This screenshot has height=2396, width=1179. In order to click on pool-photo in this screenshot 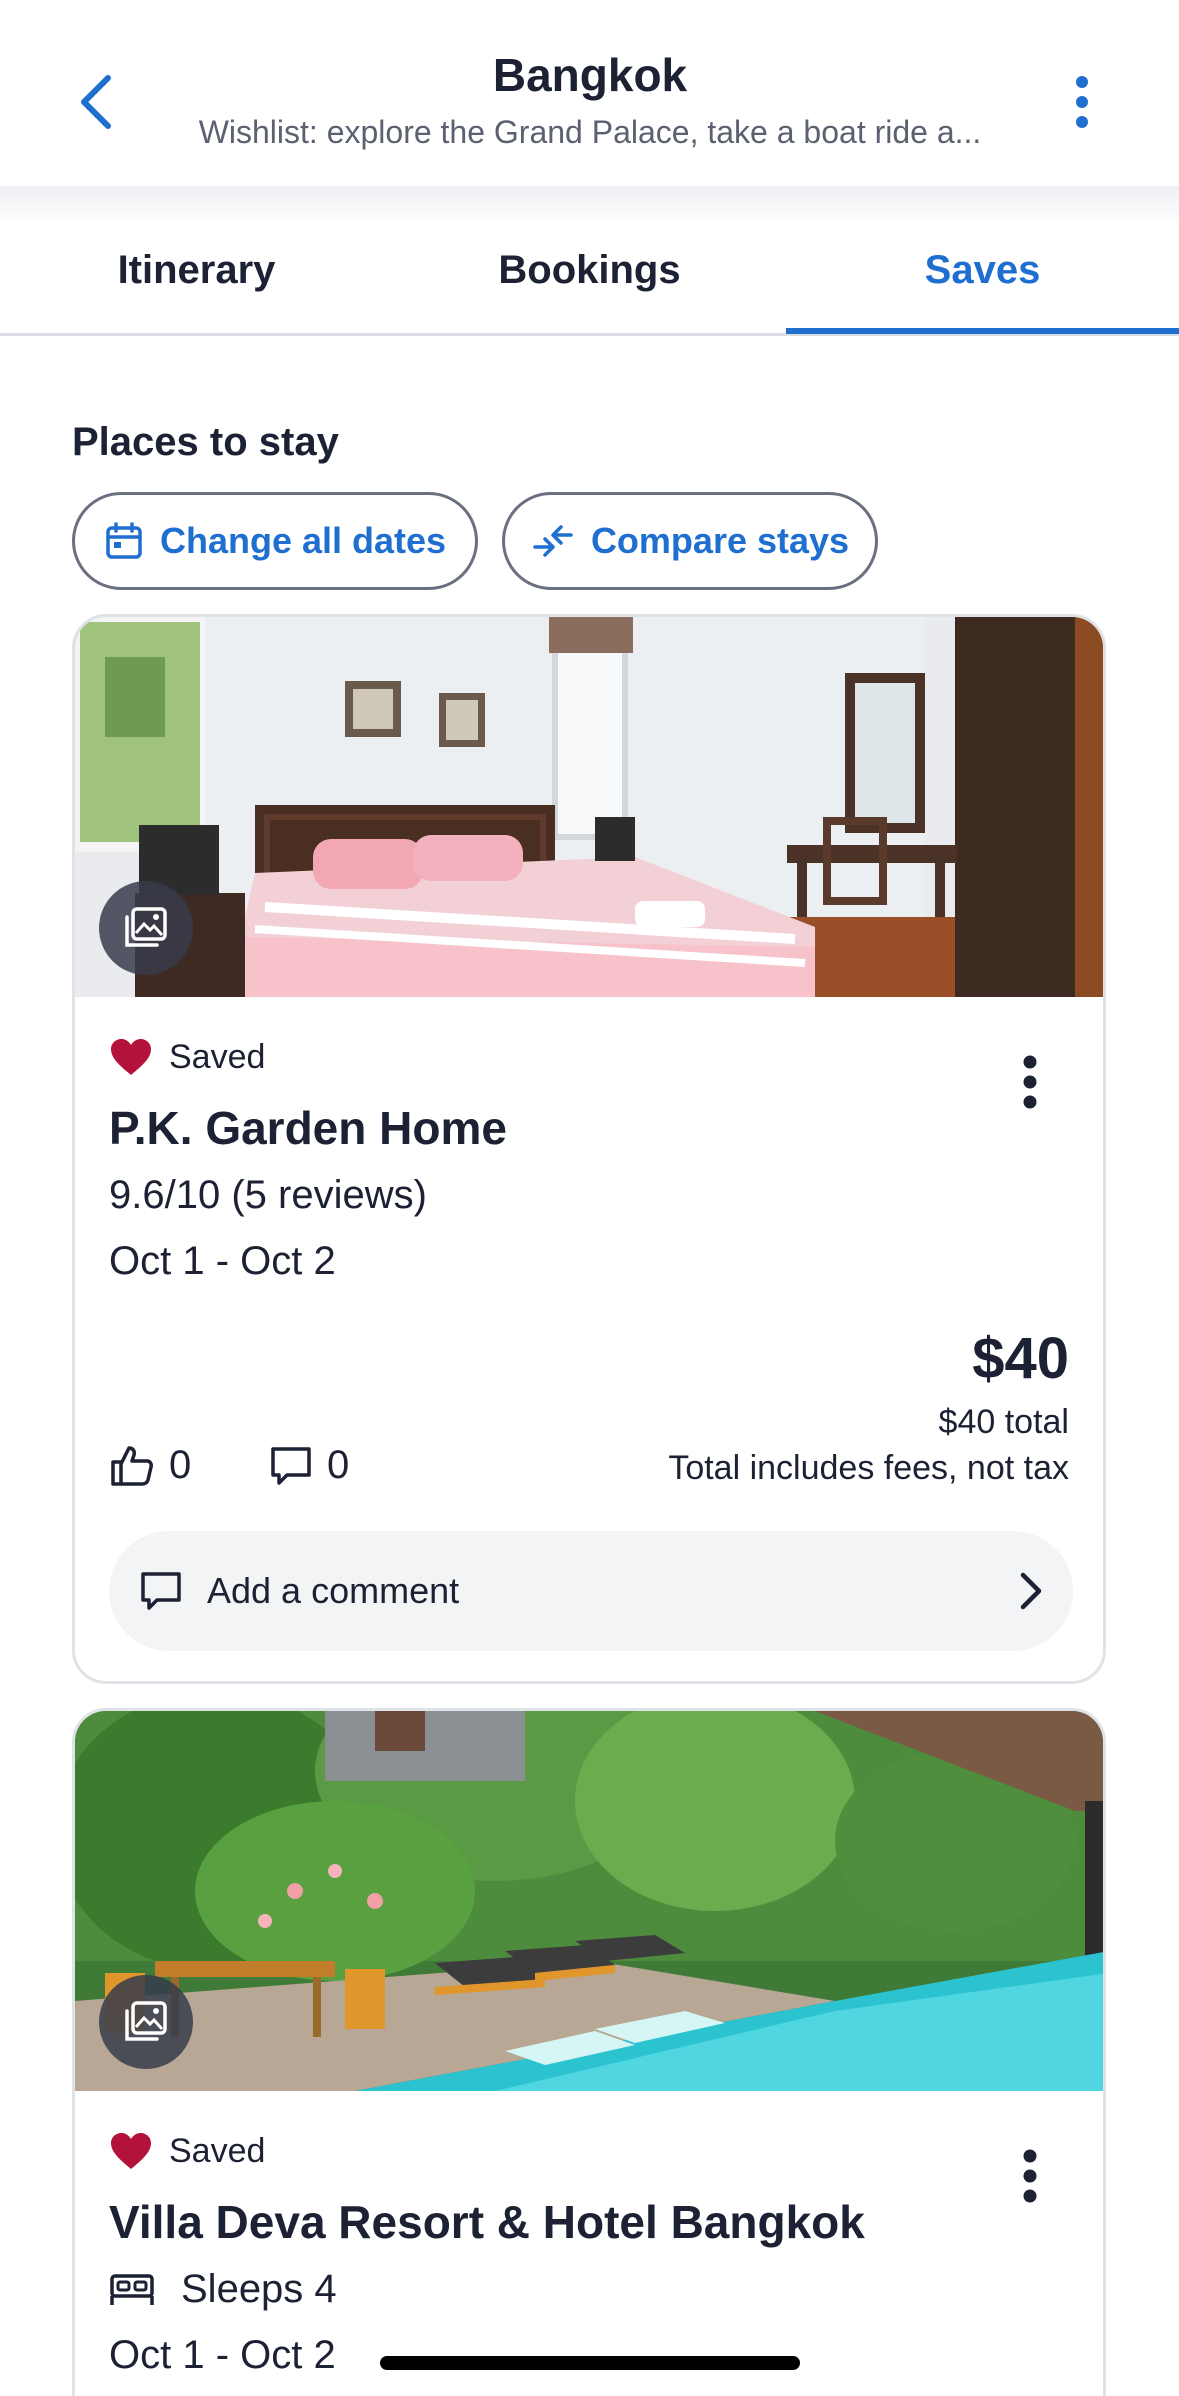, I will do `click(589, 1901)`.